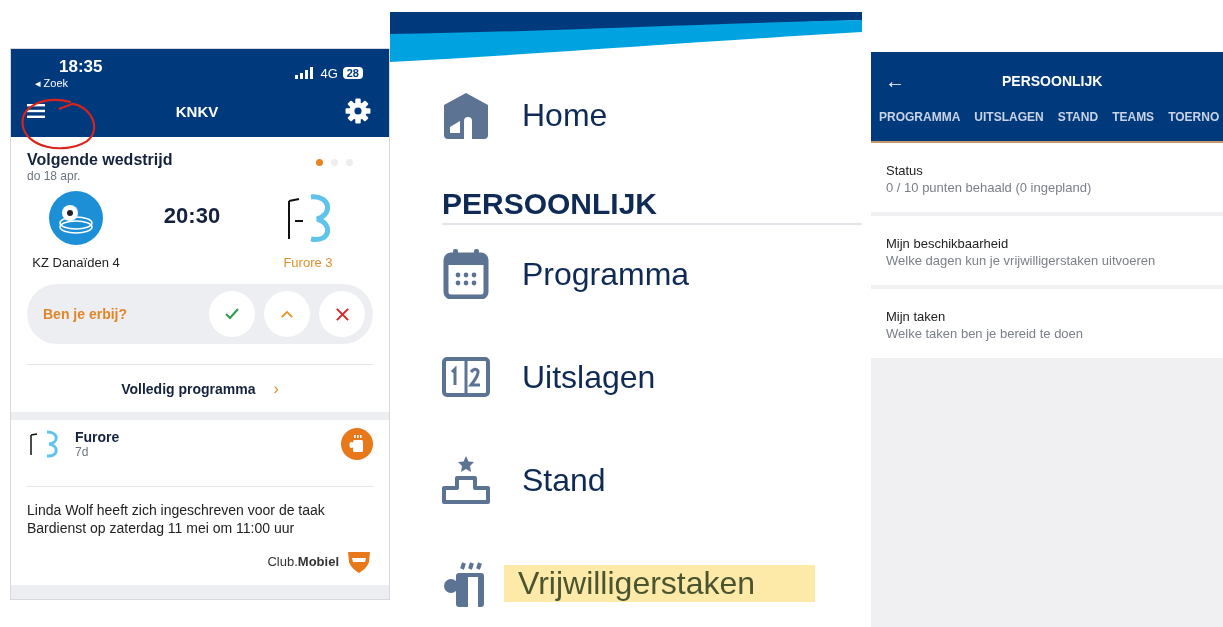 The width and height of the screenshot is (1223, 627). What do you see at coordinates (308, 262) in the screenshot?
I see `away-team-name: Furore 3` at bounding box center [308, 262].